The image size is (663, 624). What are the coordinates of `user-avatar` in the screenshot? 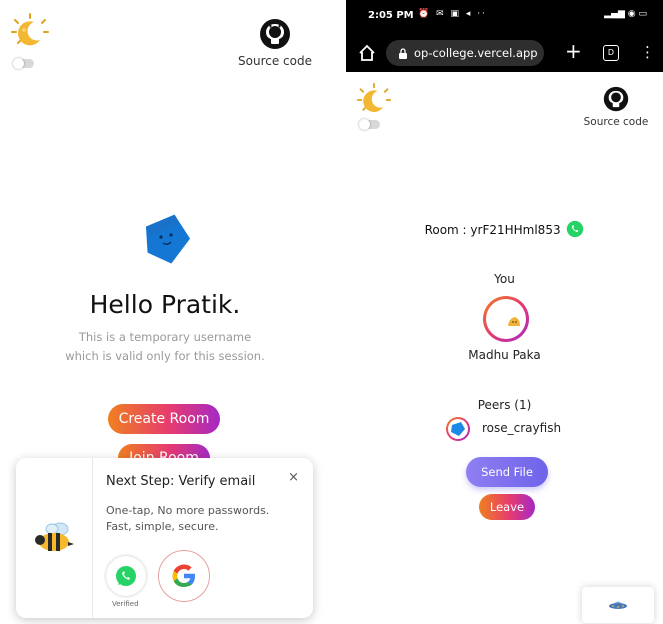 It's located at (168, 239).